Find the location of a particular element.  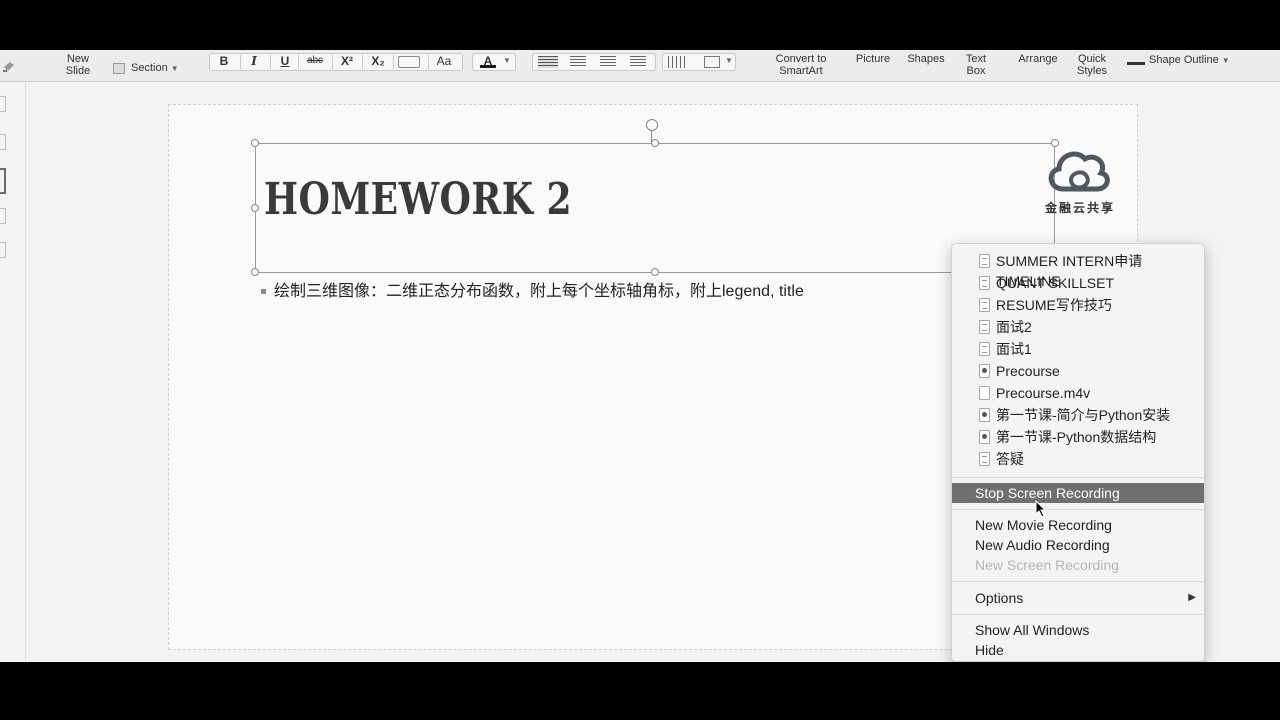

italic-button: I is located at coordinates (254, 61).